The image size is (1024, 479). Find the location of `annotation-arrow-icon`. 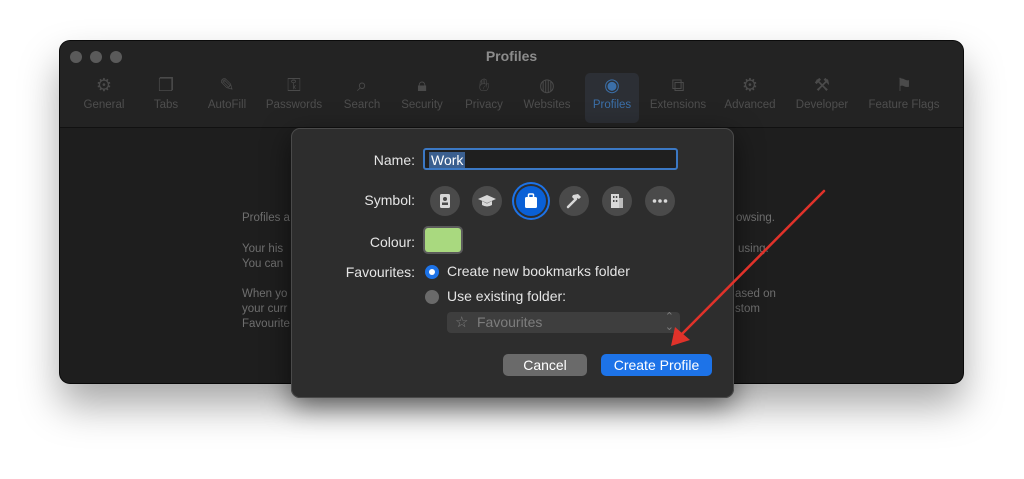

annotation-arrow-icon is located at coordinates (748, 267).